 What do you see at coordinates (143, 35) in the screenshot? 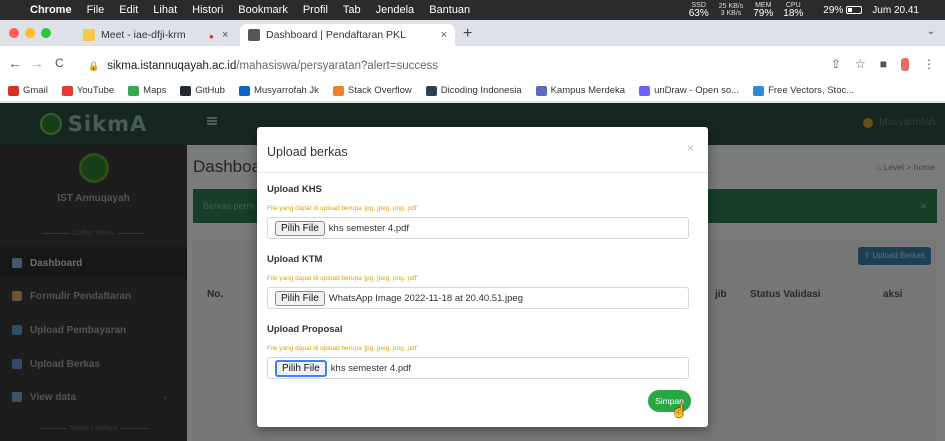
I see `tab-title: Meet - iae-dfji-krm` at bounding box center [143, 35].